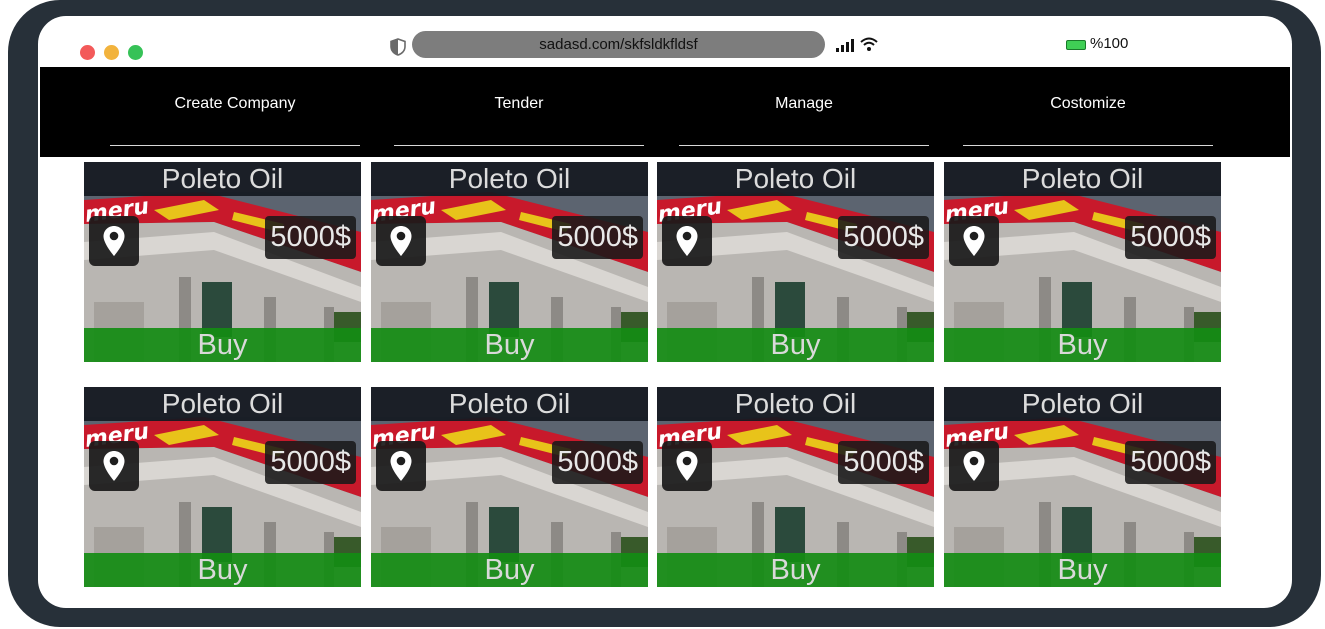  What do you see at coordinates (398, 47) in the screenshot?
I see `shield-icon` at bounding box center [398, 47].